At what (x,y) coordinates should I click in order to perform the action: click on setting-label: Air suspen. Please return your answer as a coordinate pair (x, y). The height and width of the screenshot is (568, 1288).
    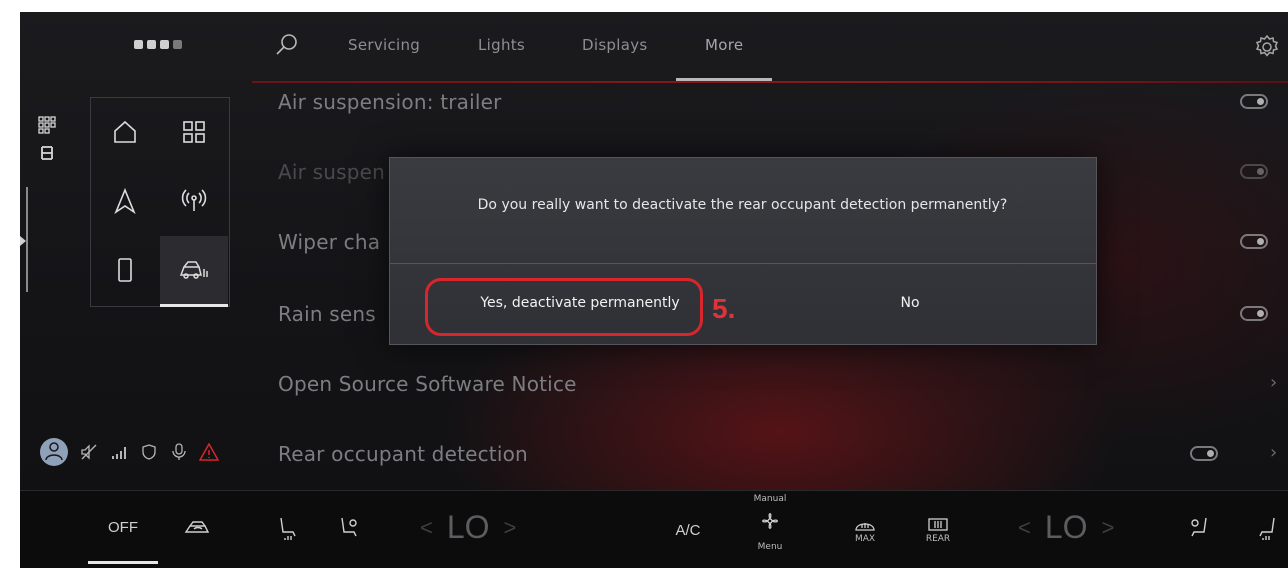
    Looking at the image, I should click on (332, 172).